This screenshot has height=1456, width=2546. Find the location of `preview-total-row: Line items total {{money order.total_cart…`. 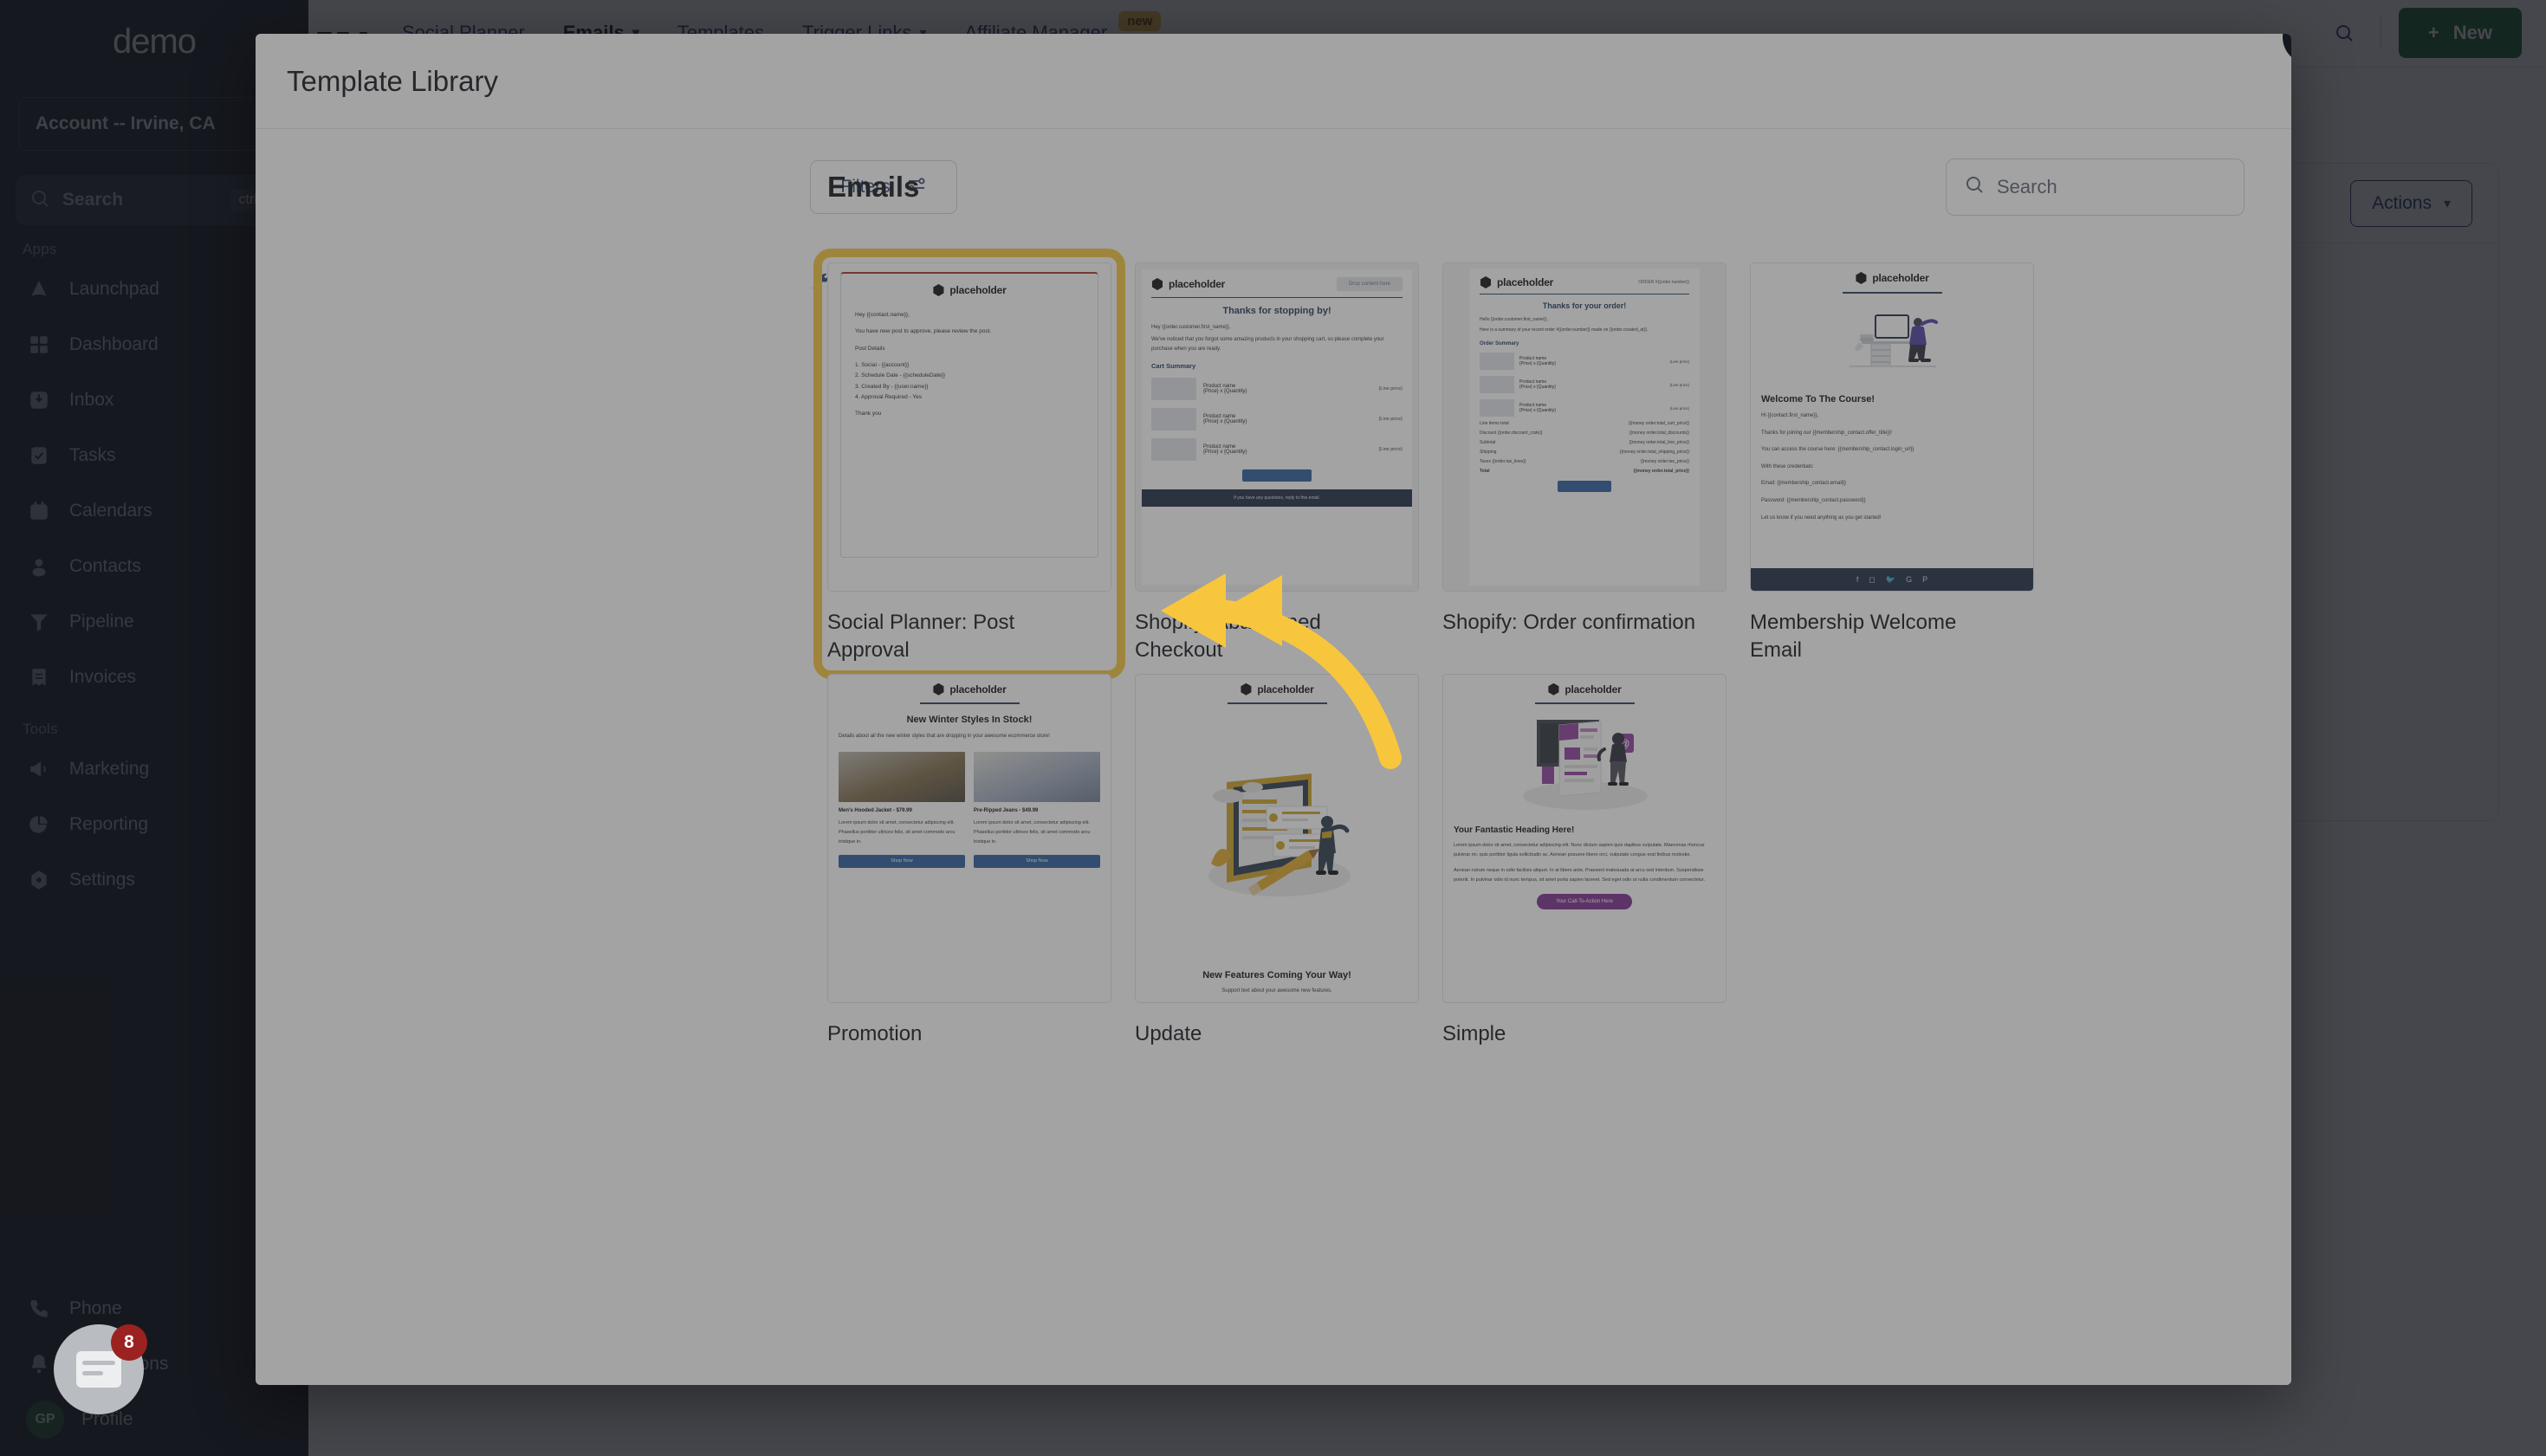

preview-total-row: Line items total {{money order.total_cart… is located at coordinates (1585, 423).